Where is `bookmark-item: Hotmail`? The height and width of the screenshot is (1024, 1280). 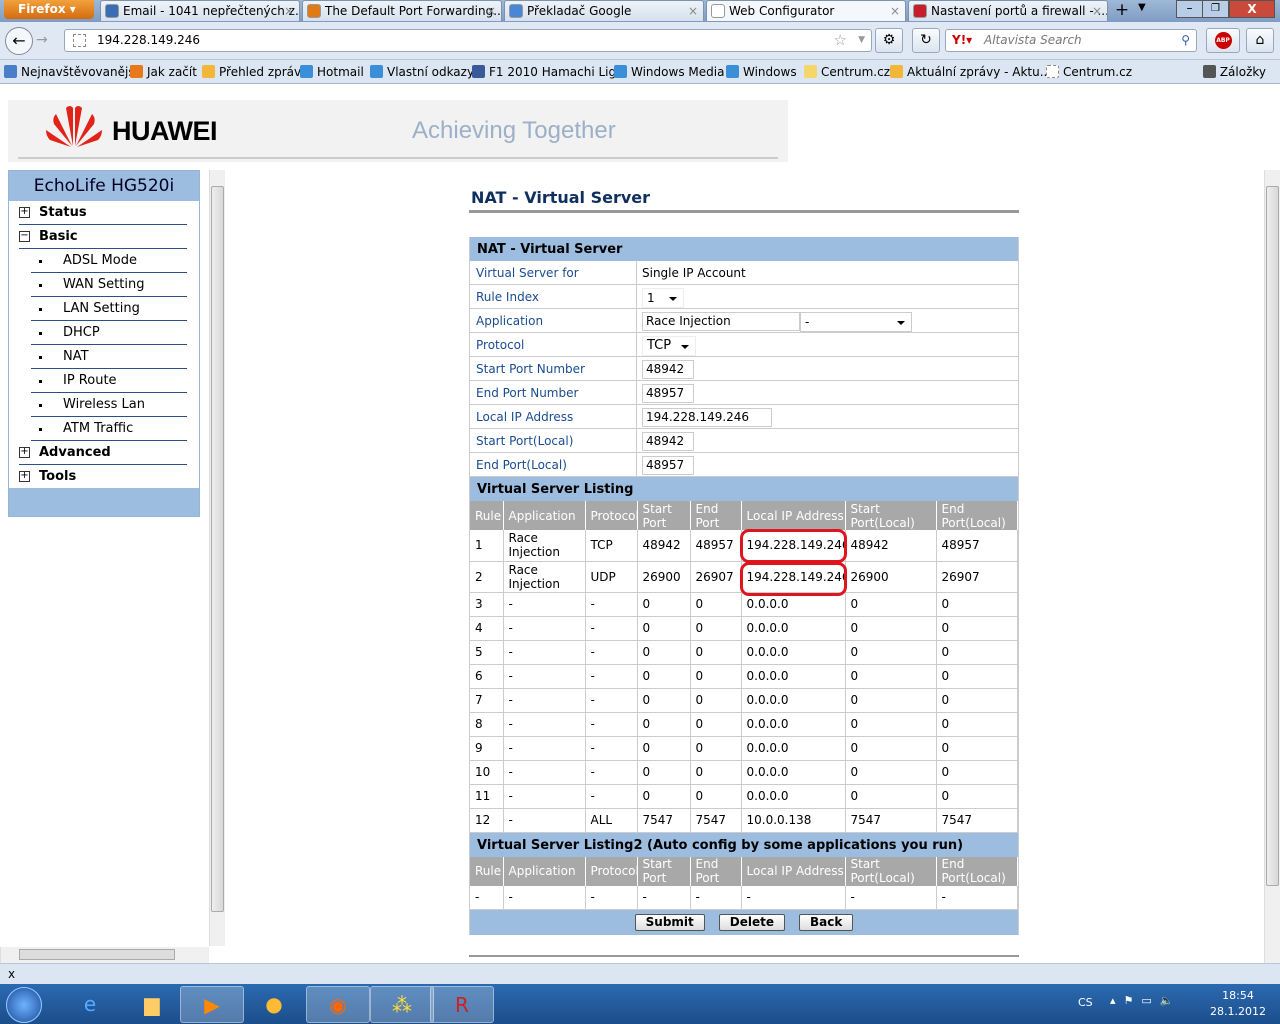 bookmark-item: Hotmail is located at coordinates (332, 72).